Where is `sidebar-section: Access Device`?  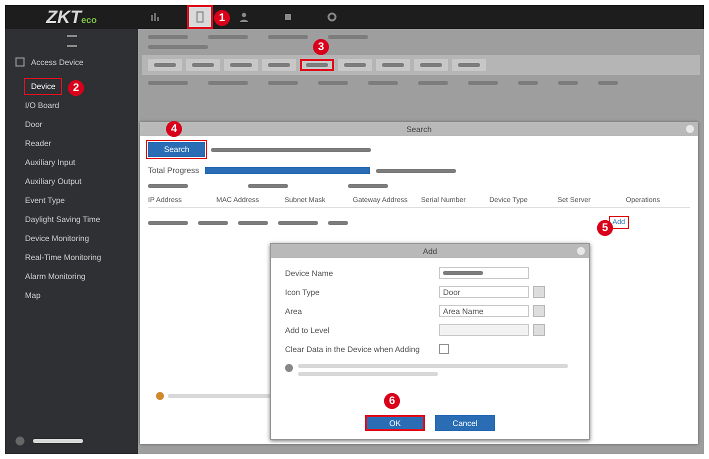
sidebar-section: Access Device is located at coordinates (57, 62).